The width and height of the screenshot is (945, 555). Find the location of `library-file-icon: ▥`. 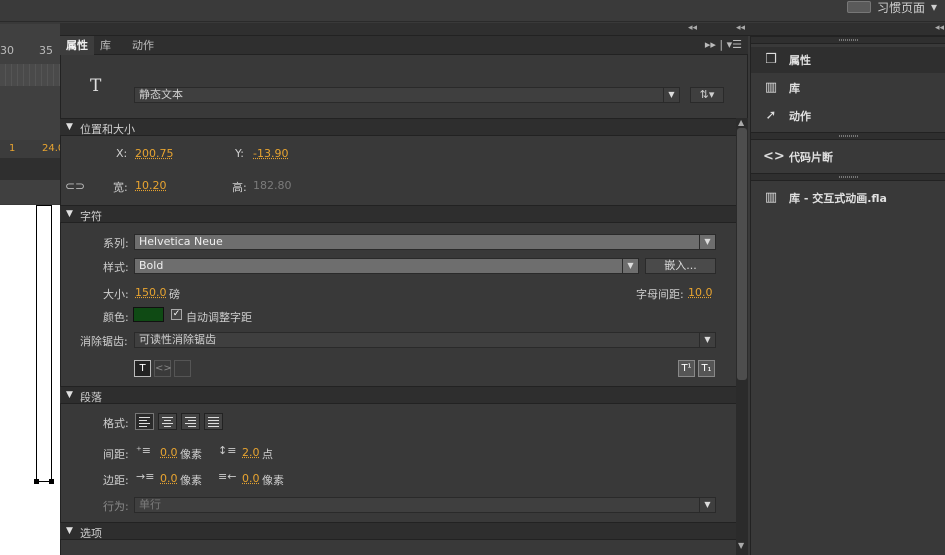

library-file-icon: ▥ is located at coordinates (771, 197).